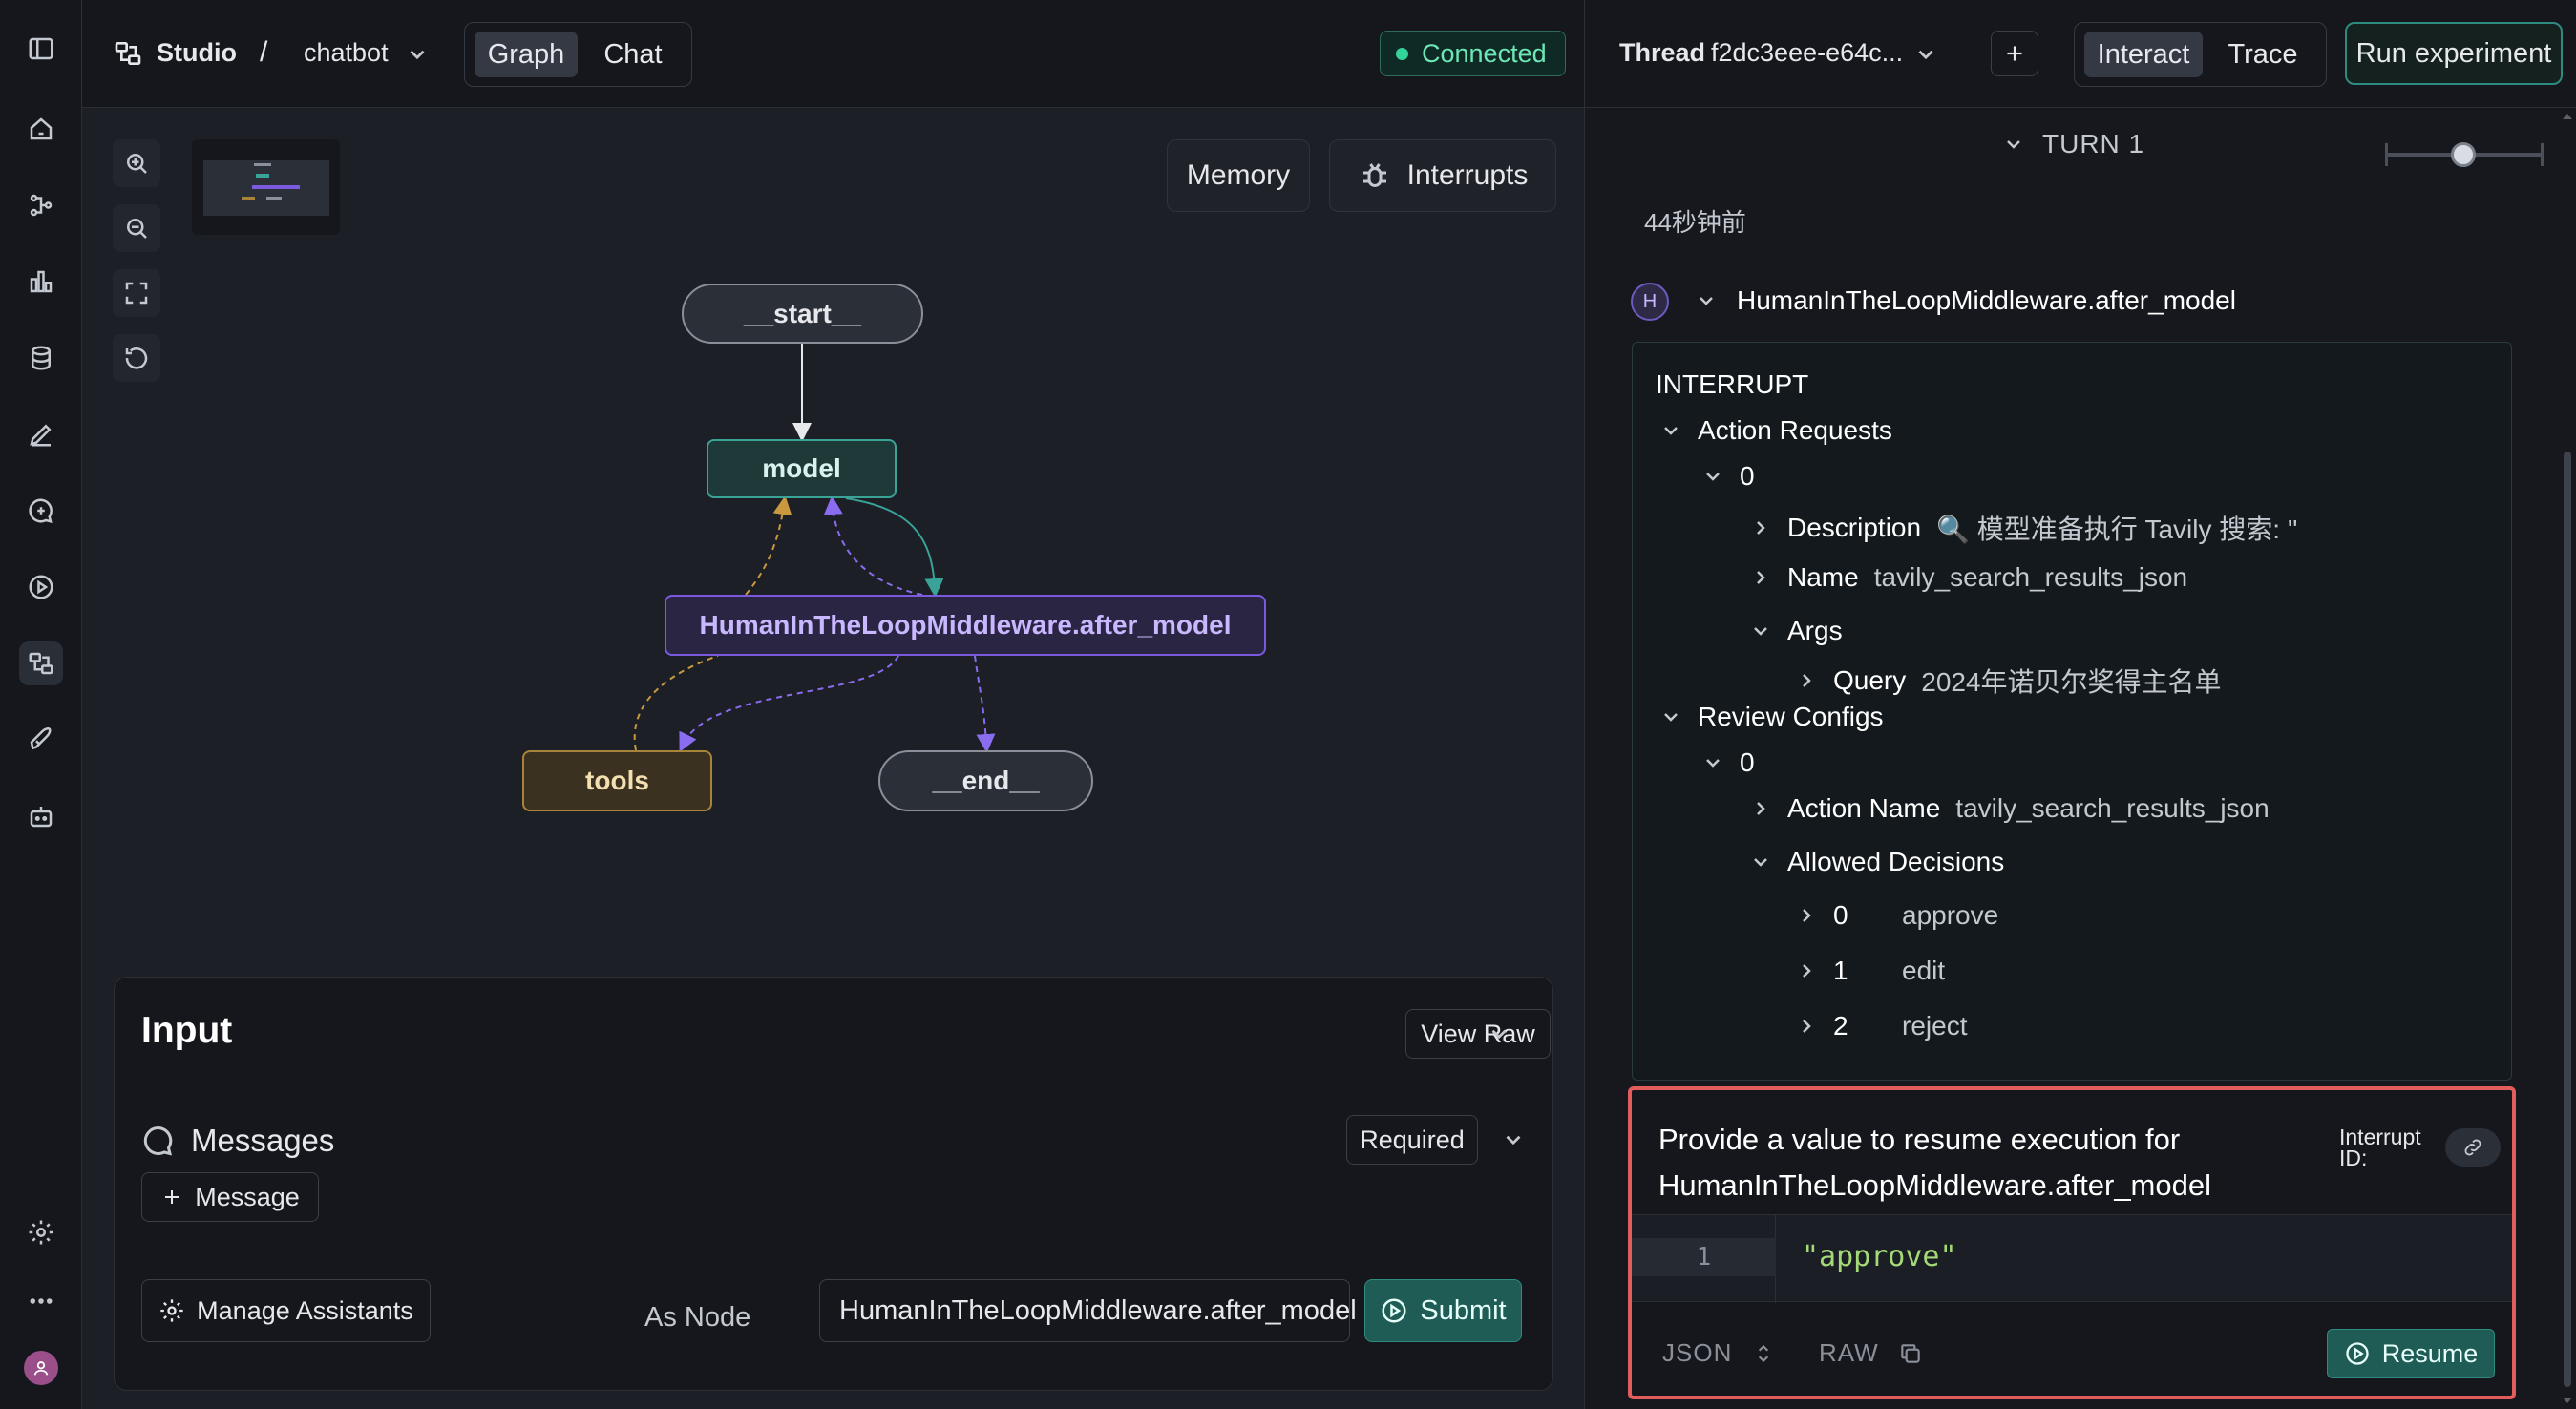 The width and height of the screenshot is (2576, 1409). I want to click on view-raw-chevron-icon, so click(1499, 1033).